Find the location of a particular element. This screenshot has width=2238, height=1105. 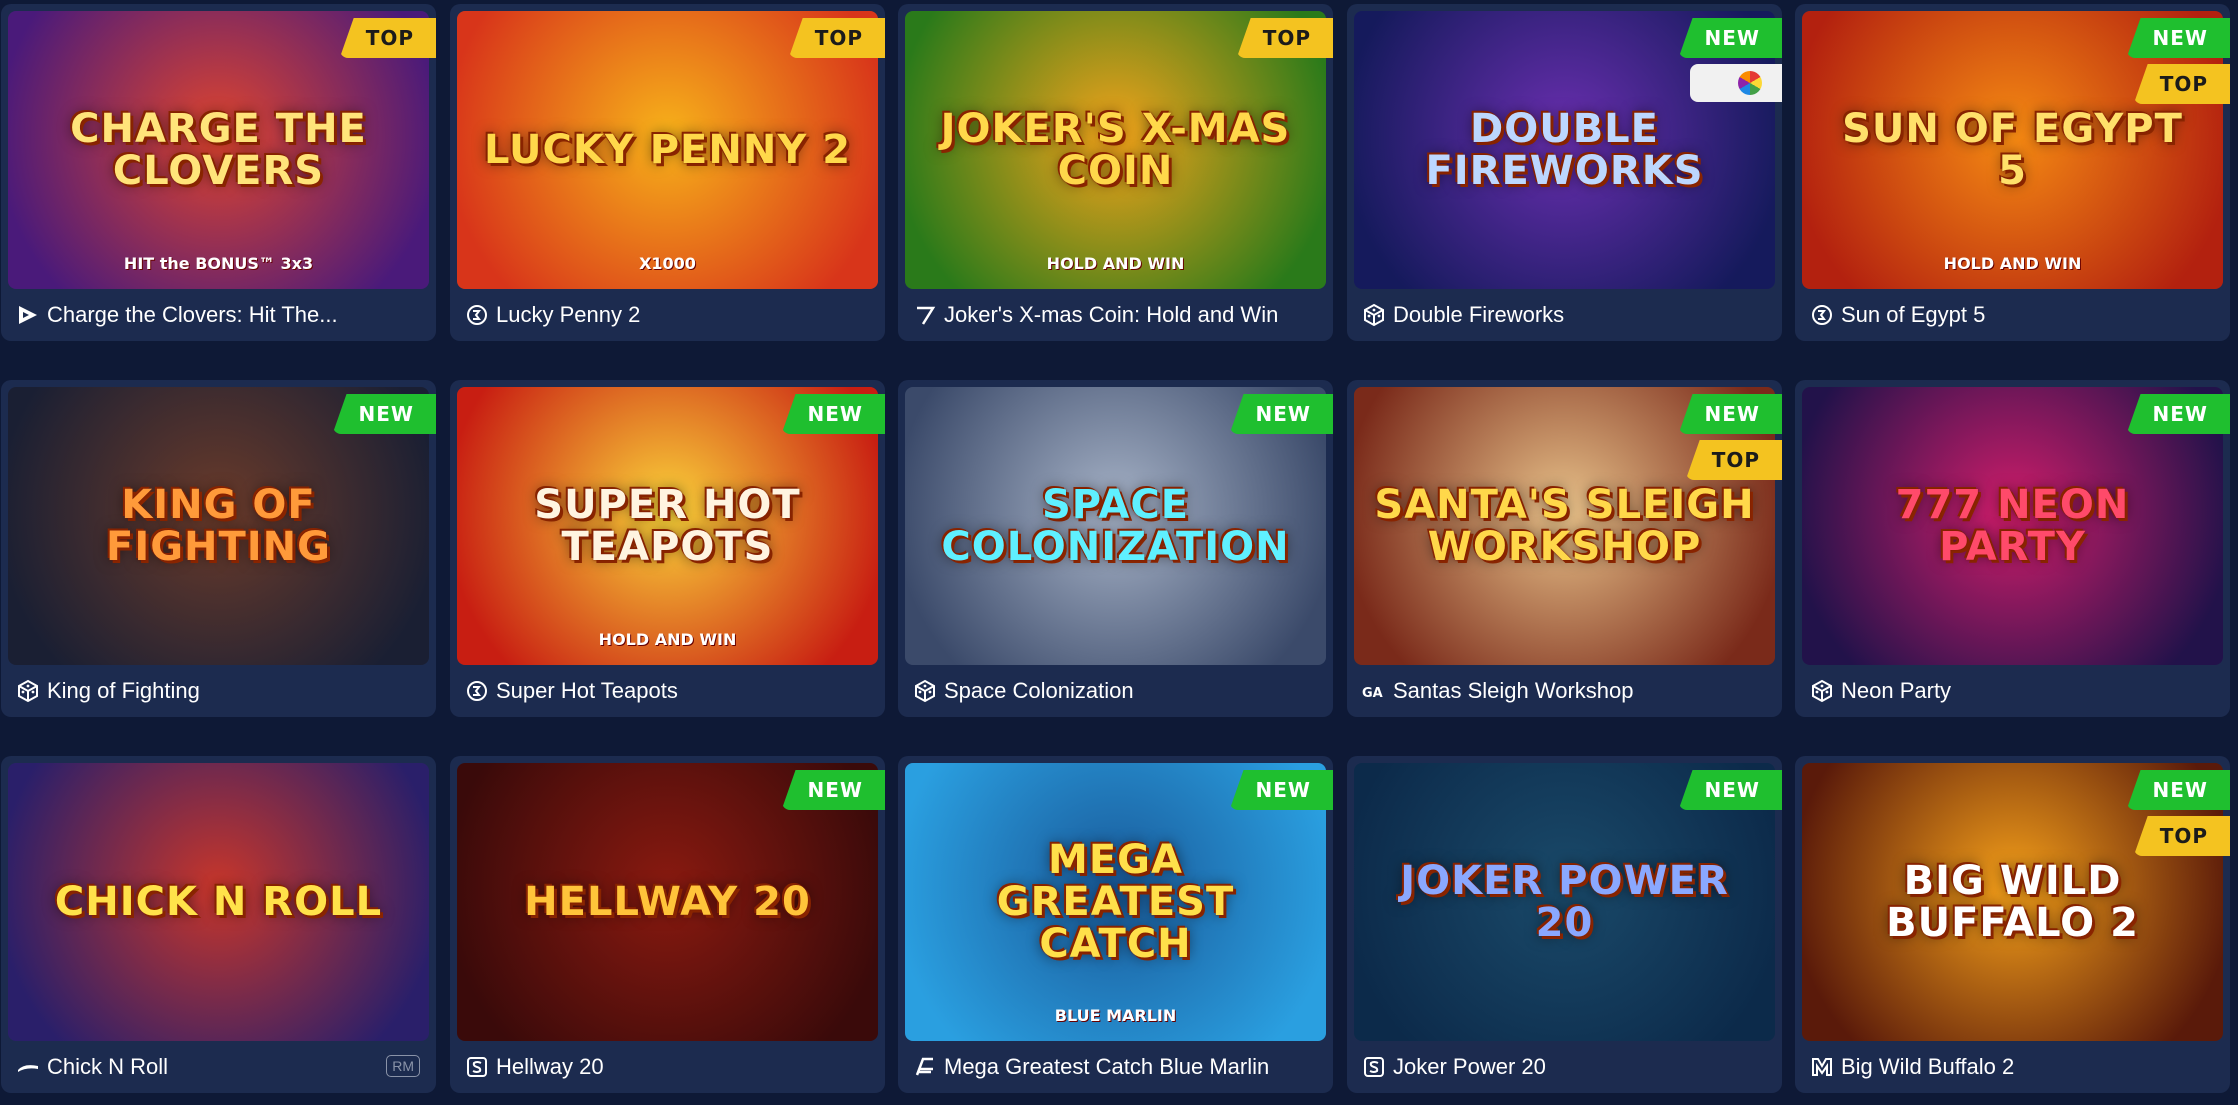

game-card: 777 NEON PARTY NEW Neon Party is located at coordinates (2012, 548).